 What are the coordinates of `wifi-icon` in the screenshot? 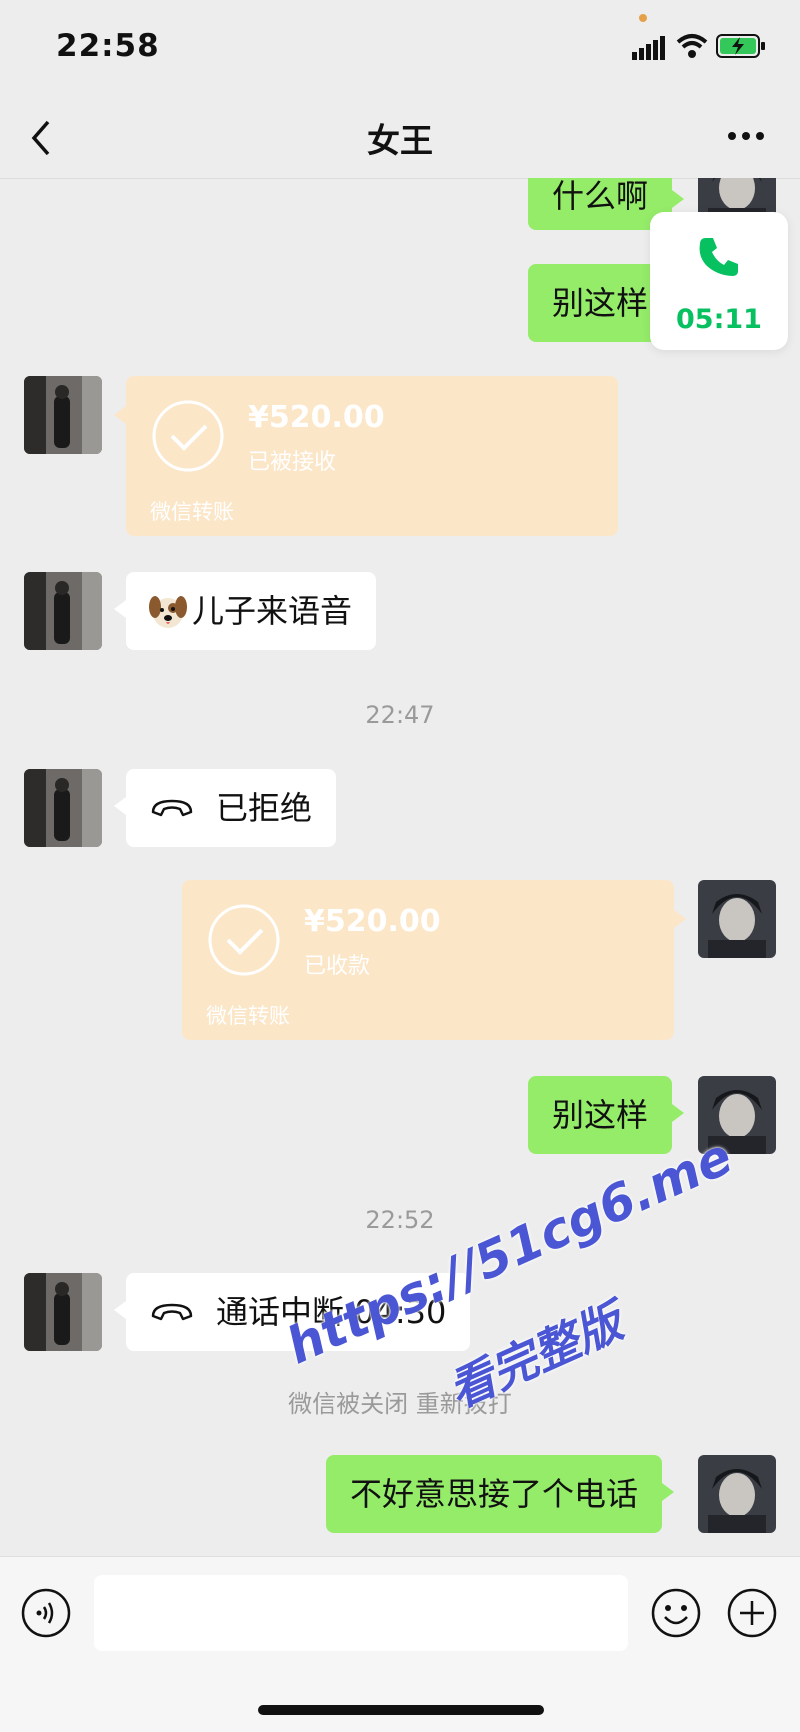 It's located at (692, 46).